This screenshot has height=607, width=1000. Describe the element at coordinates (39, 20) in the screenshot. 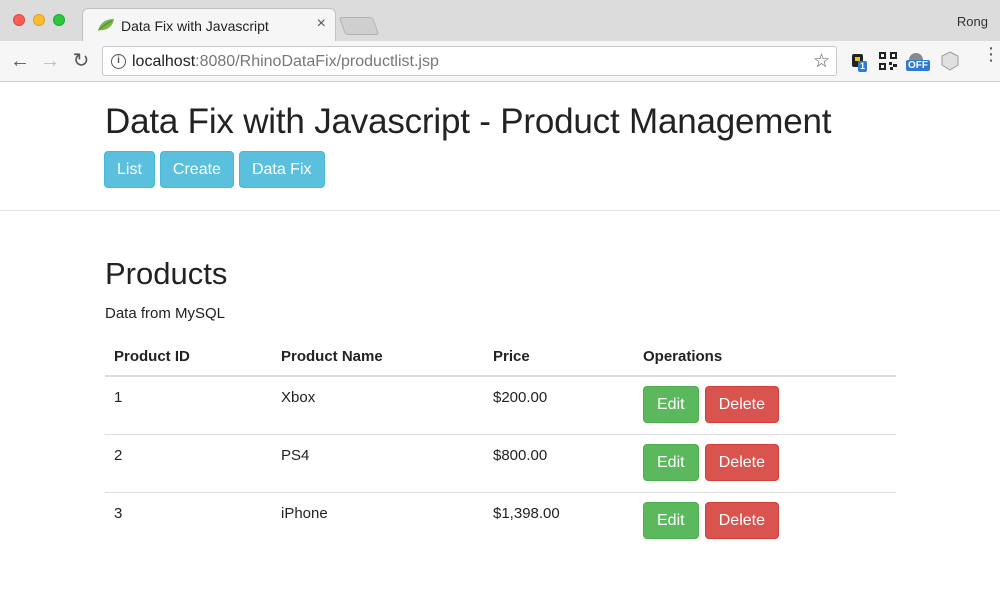

I see `window-minimize-button` at that location.